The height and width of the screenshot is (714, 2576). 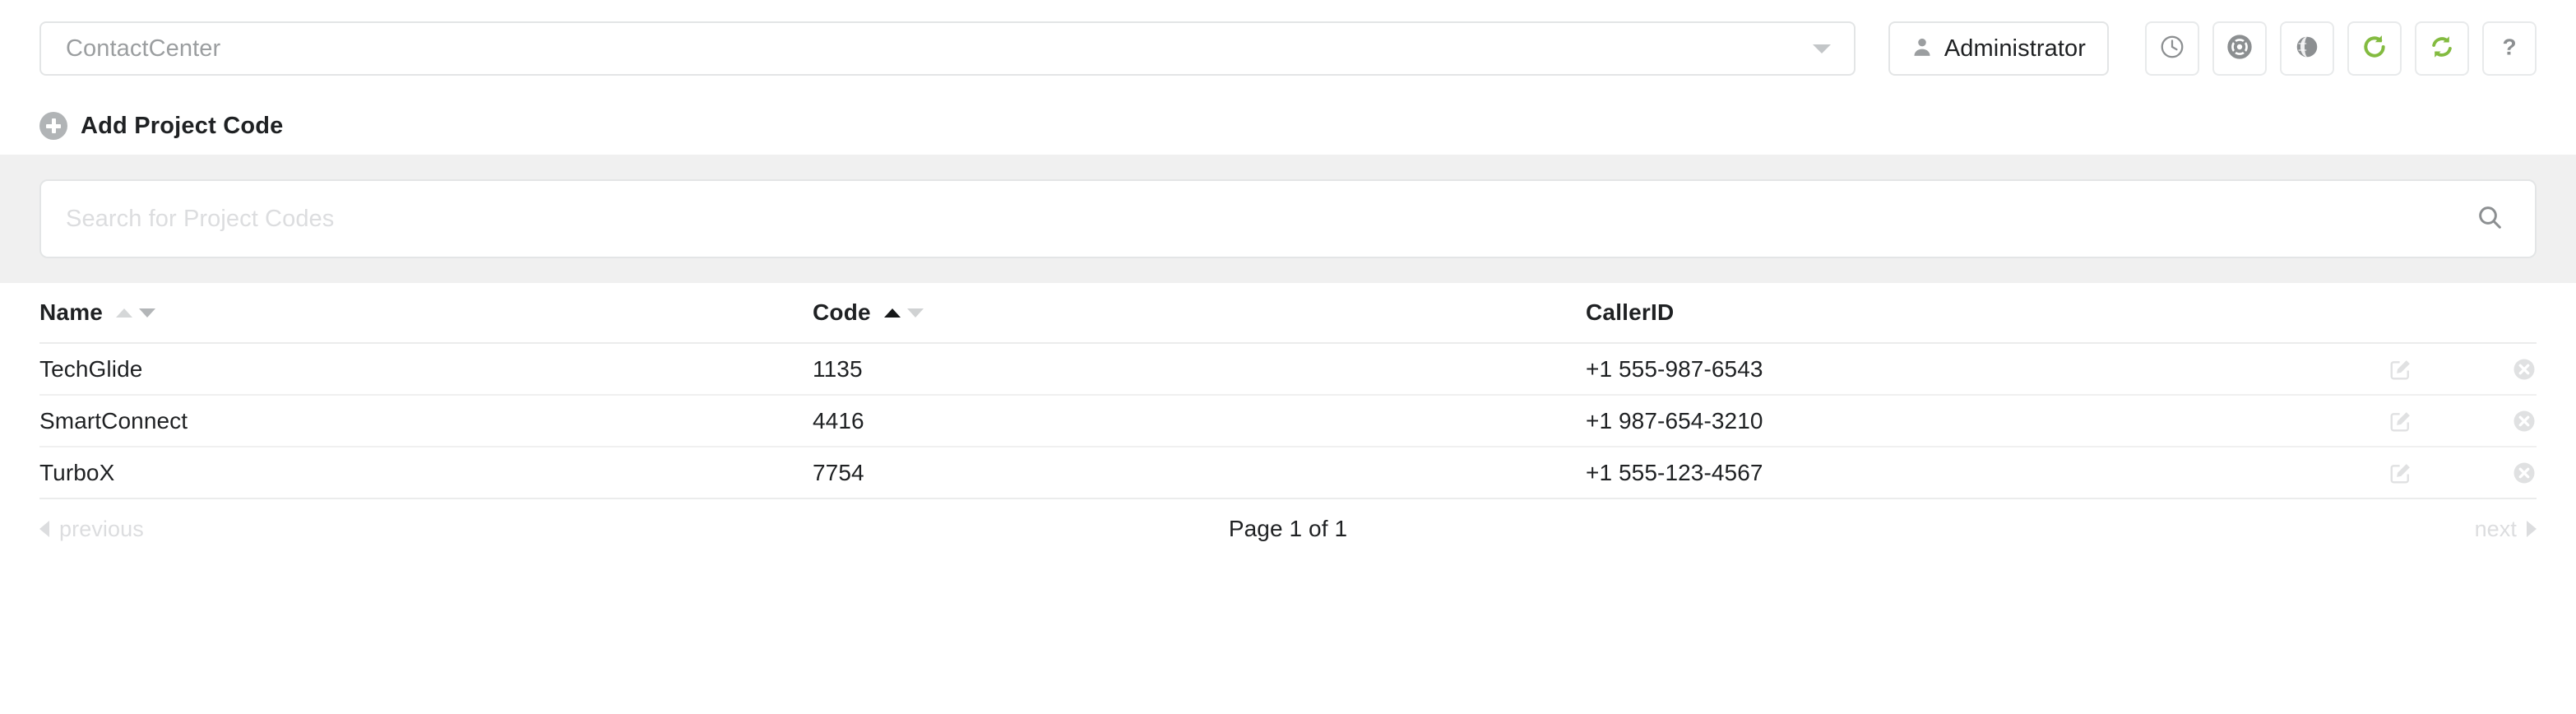 I want to click on cell-code: 7754, so click(x=839, y=472).